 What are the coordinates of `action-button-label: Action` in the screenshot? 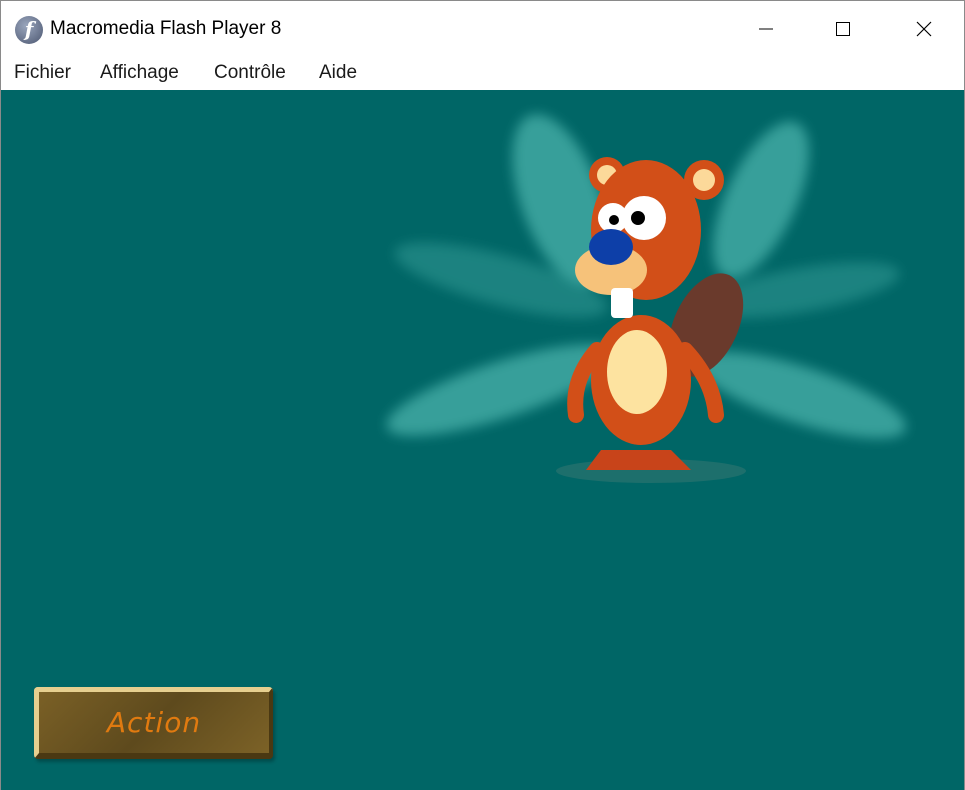 It's located at (154, 722).